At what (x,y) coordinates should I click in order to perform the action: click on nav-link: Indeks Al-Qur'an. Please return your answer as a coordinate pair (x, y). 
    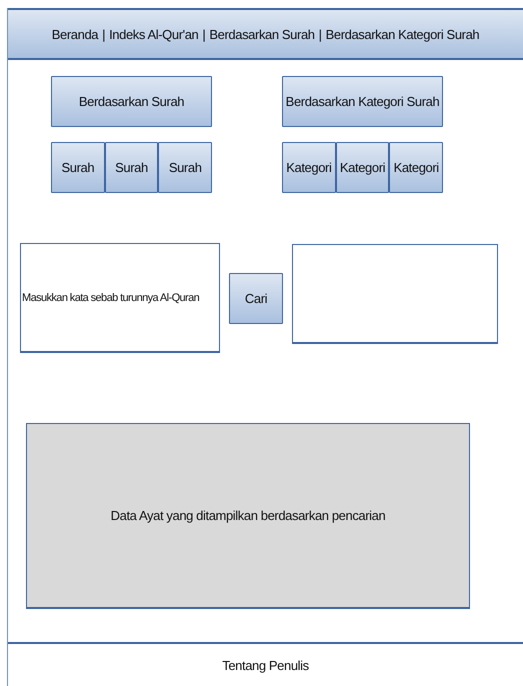
    Looking at the image, I should click on (153, 34).